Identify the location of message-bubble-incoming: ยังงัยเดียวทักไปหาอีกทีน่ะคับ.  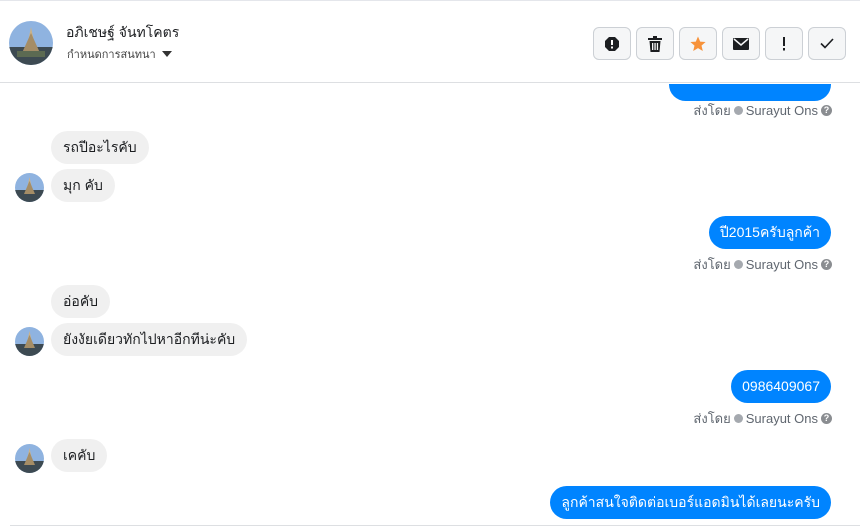
(149, 339).